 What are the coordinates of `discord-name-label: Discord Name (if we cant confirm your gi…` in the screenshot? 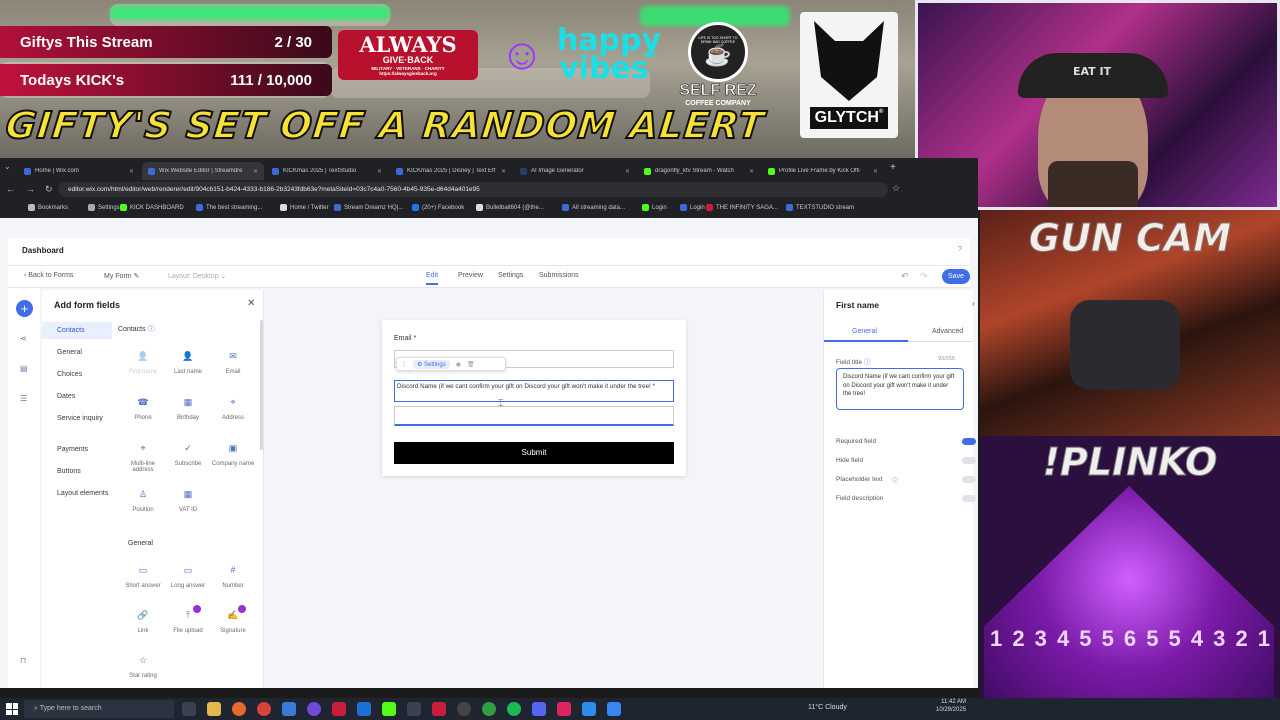 It's located at (534, 391).